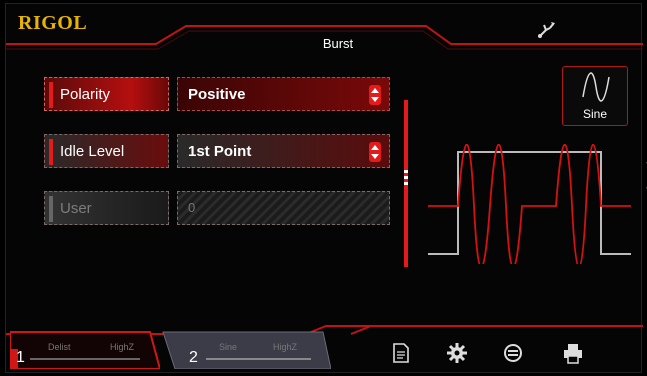  I want to click on waveform-type-label: Sine, so click(595, 114).